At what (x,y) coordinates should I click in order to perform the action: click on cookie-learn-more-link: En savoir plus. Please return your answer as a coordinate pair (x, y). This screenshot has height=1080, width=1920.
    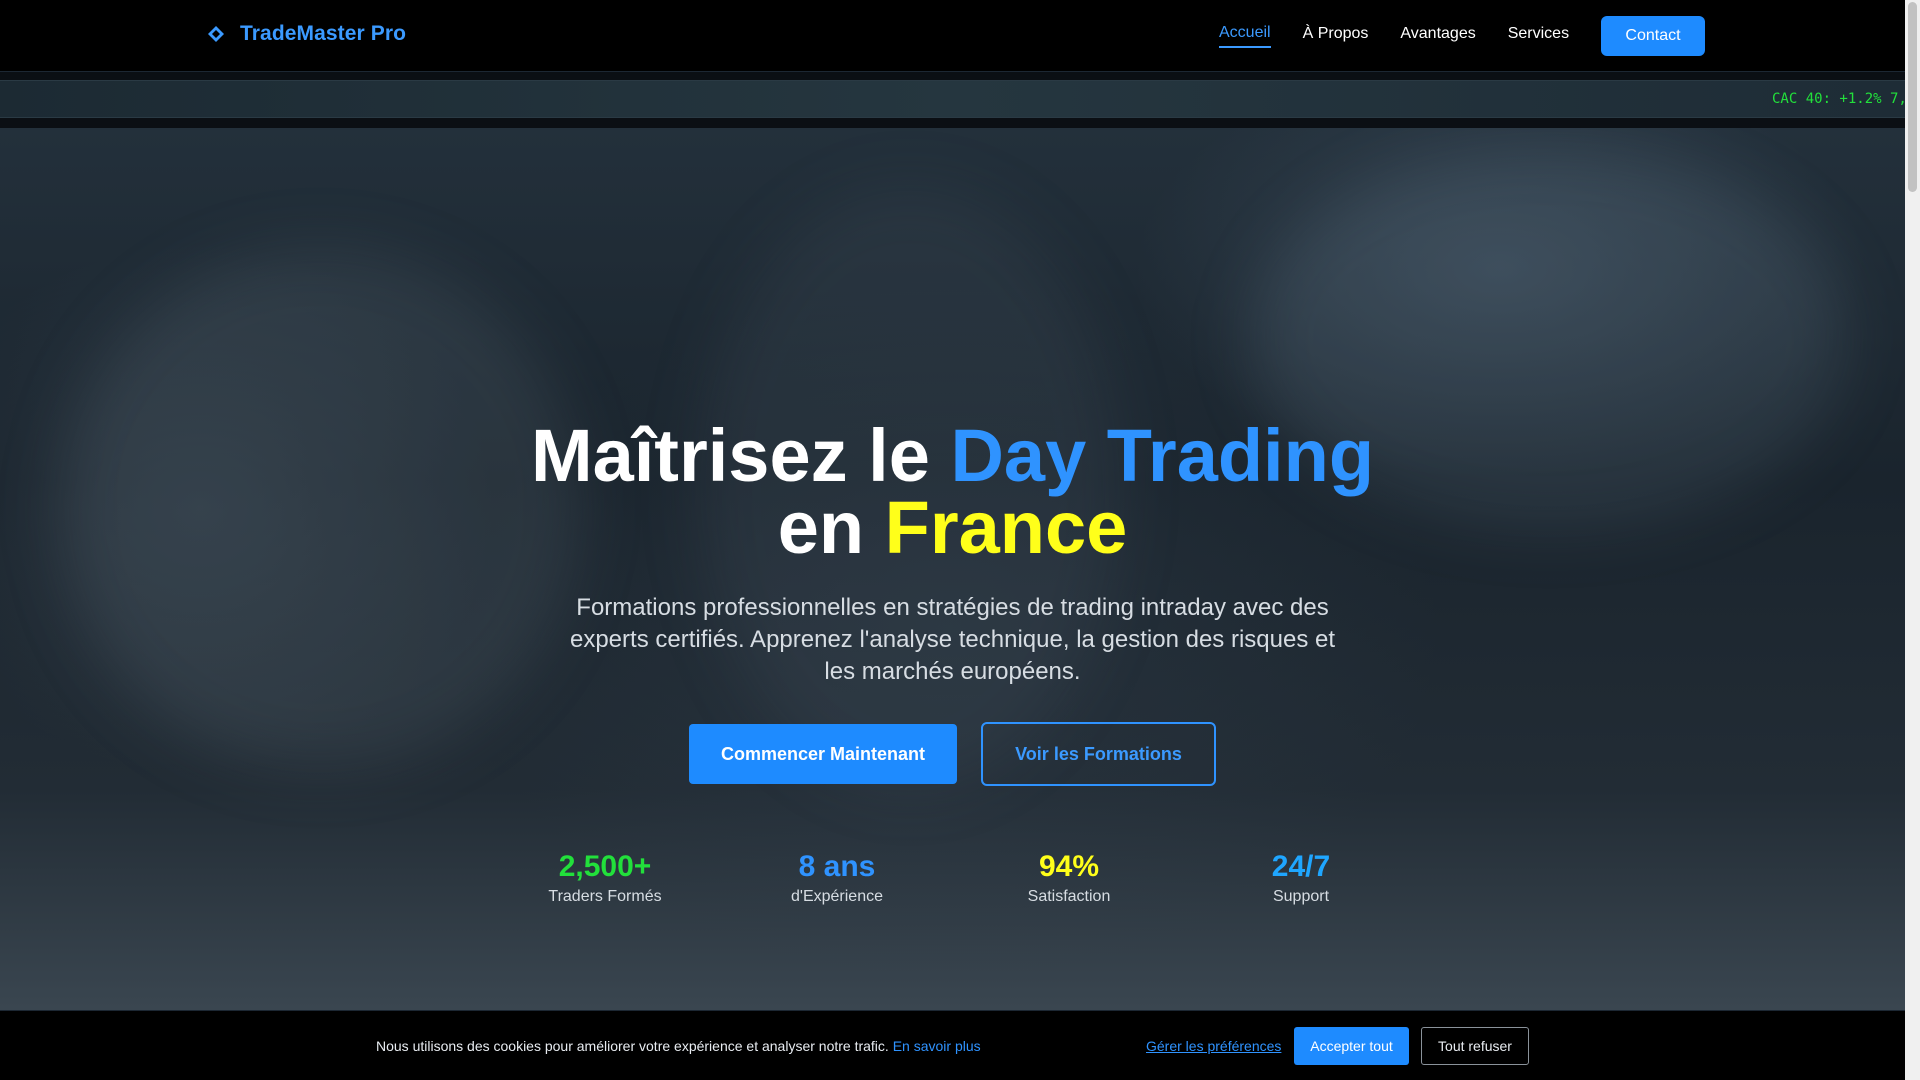
    Looking at the image, I should click on (937, 1046).